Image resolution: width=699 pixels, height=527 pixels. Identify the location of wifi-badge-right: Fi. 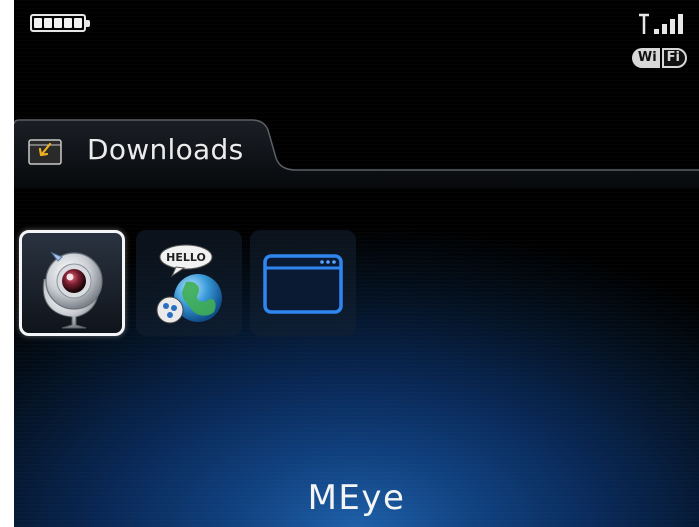
(674, 58).